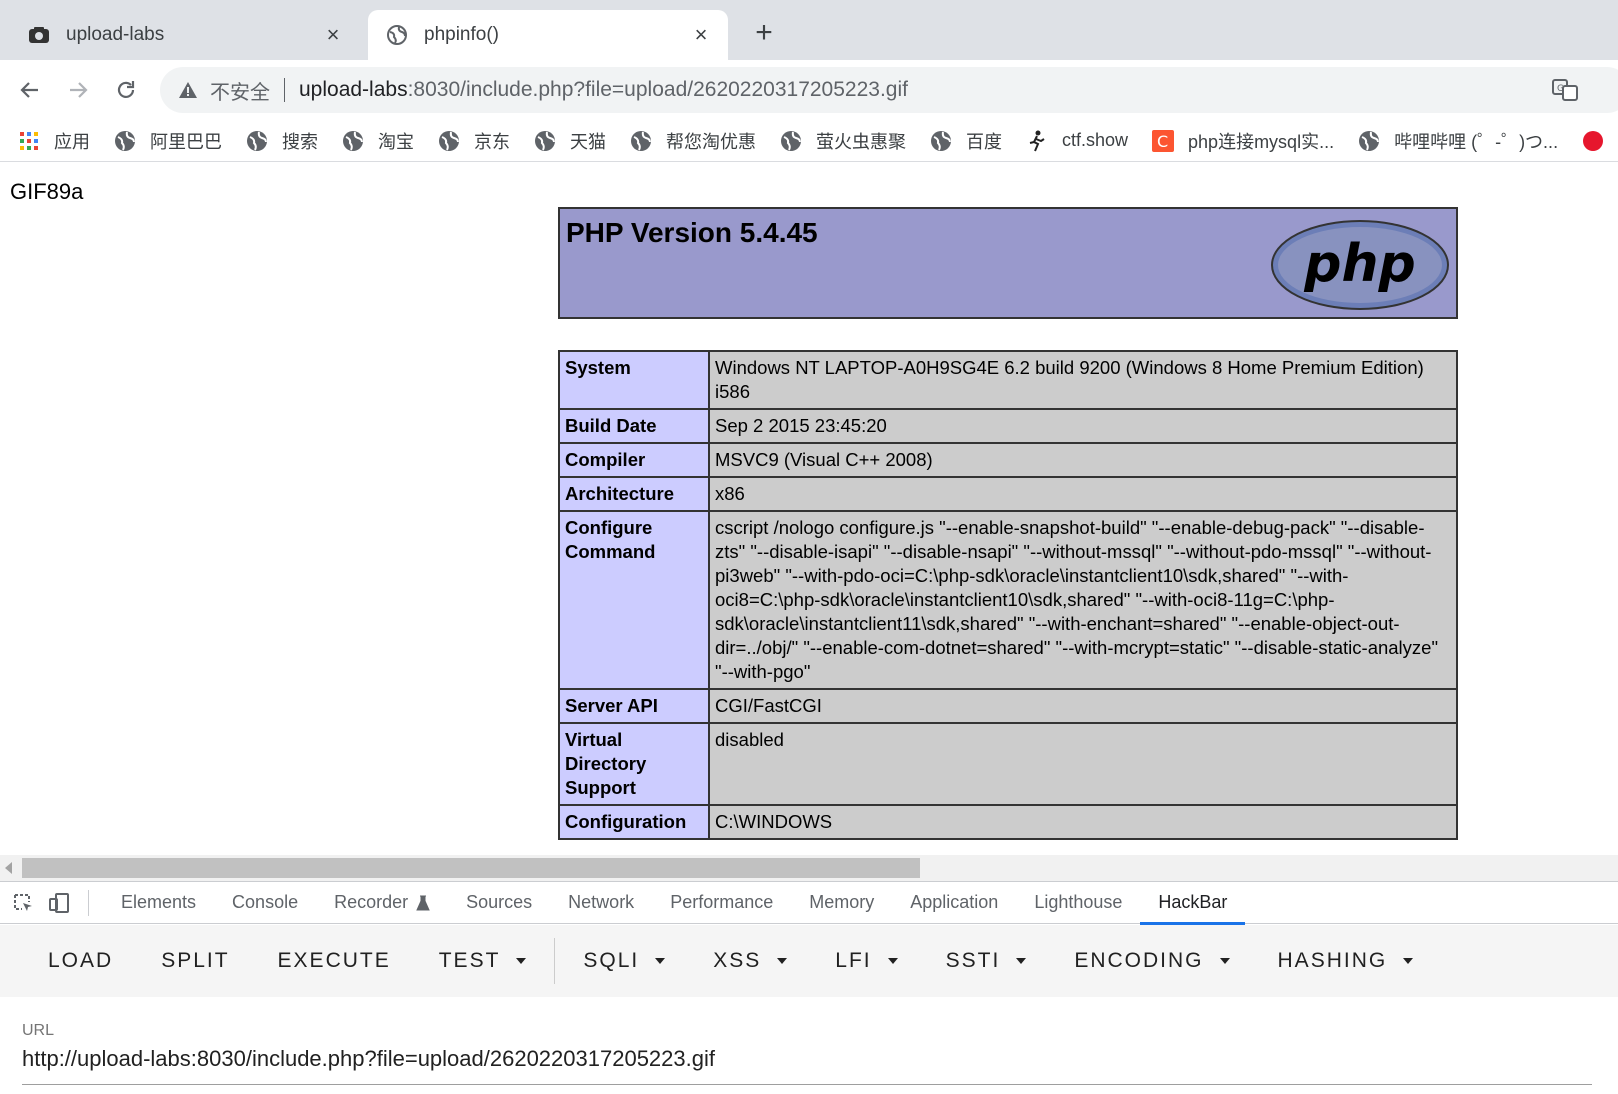 This screenshot has height=1094, width=1618. I want to click on upload-labs-favicon-icon, so click(39, 35).